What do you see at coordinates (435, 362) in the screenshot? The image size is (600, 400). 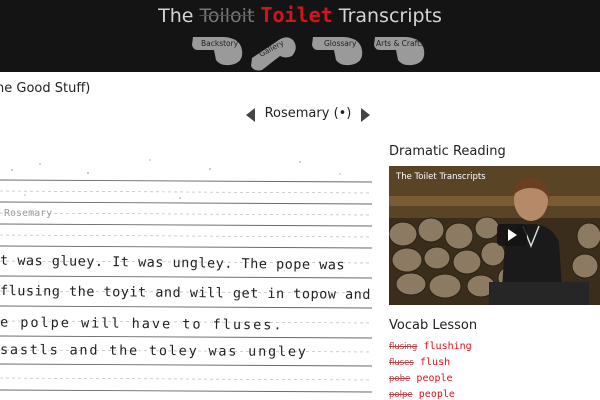 I see `vocab-correct-word: flush` at bounding box center [435, 362].